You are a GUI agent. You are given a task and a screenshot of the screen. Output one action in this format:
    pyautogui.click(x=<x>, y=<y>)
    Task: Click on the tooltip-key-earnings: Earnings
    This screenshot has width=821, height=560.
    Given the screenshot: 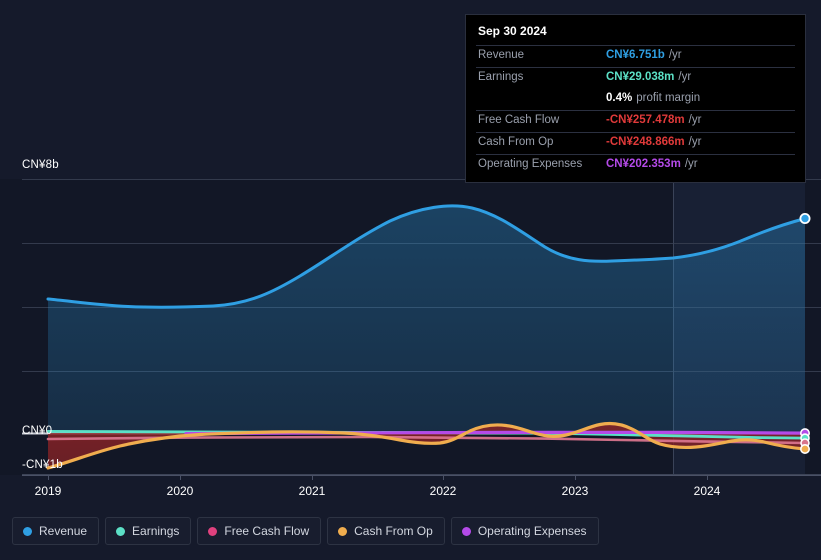 What is the action you would take?
    pyautogui.click(x=501, y=77)
    